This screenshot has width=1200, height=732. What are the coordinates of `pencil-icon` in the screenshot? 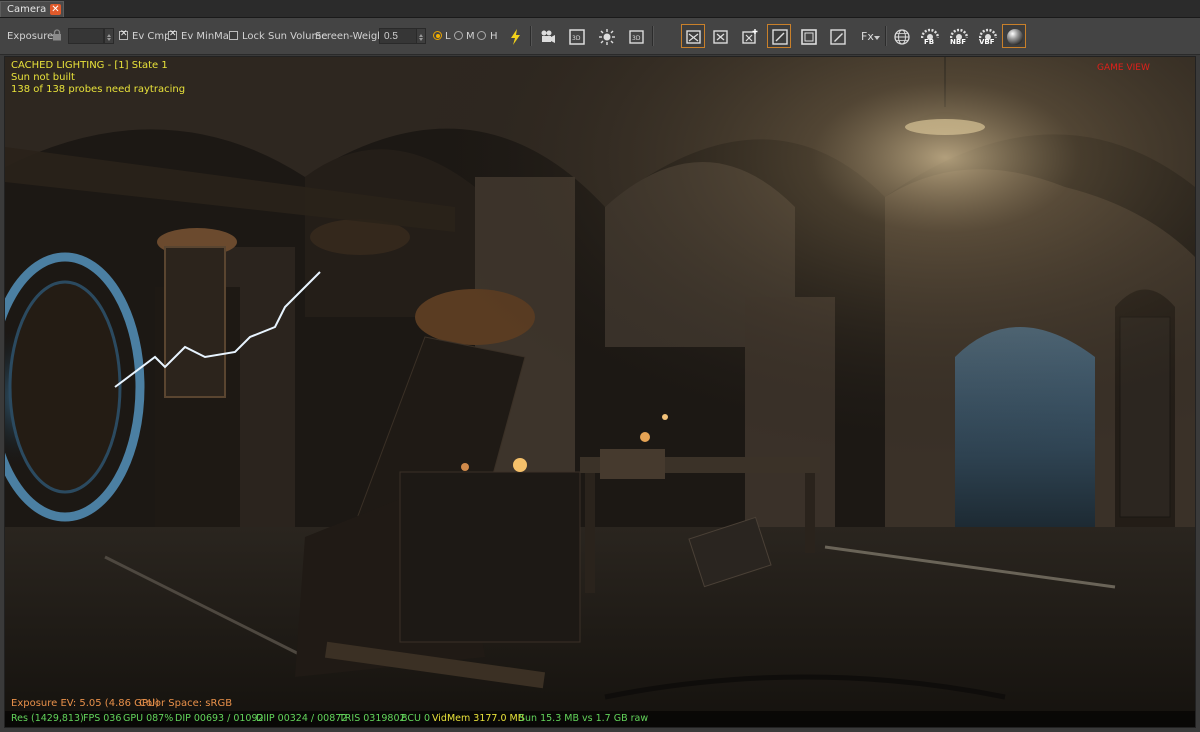 It's located at (838, 37).